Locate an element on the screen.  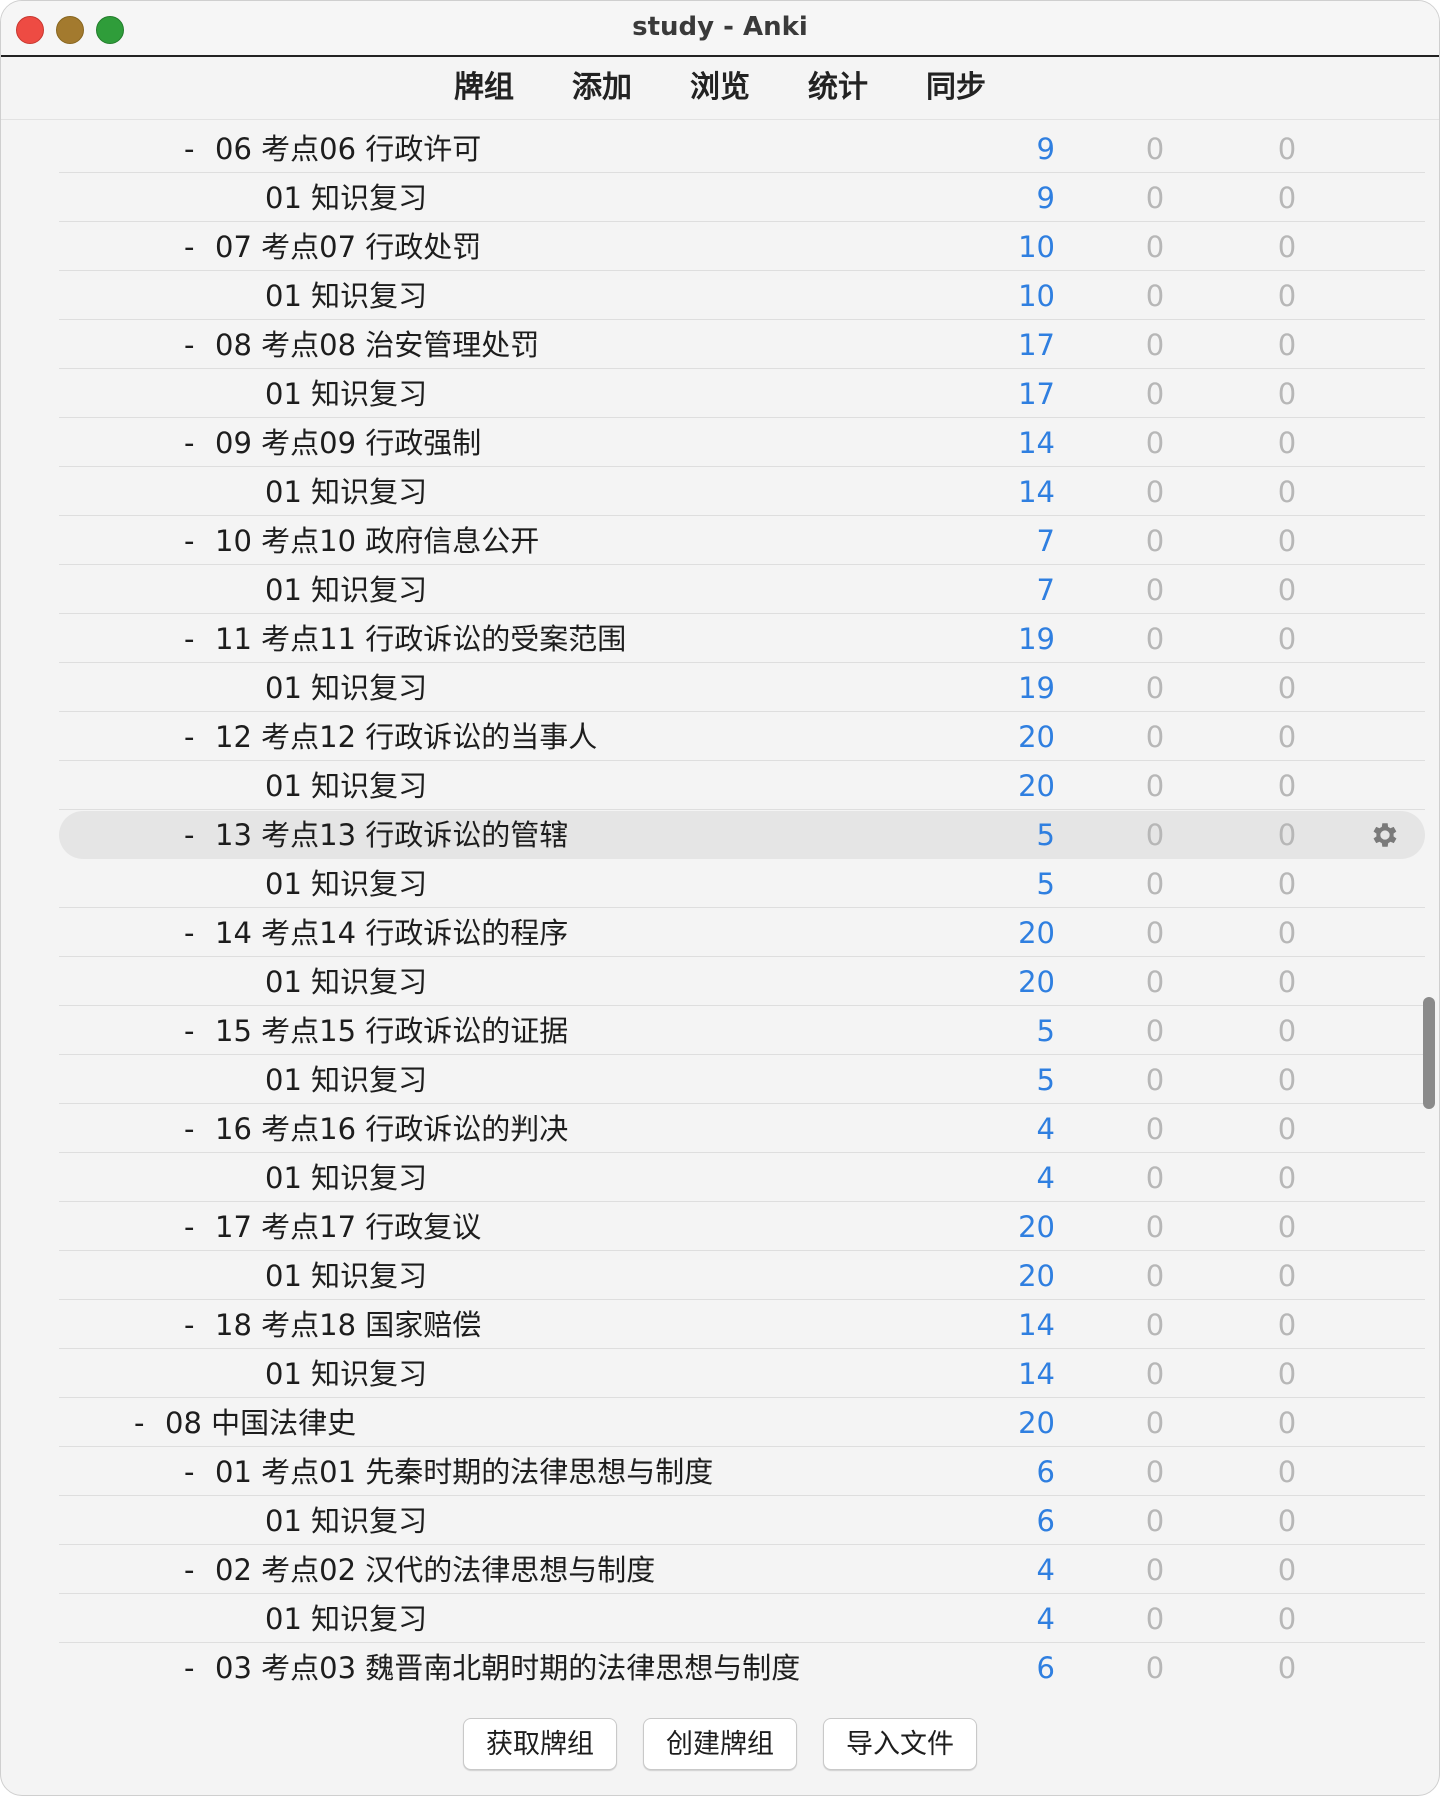
deck-row: -08 考点08 治安管理处罚 17 0 0 is located at coordinates (742, 345).